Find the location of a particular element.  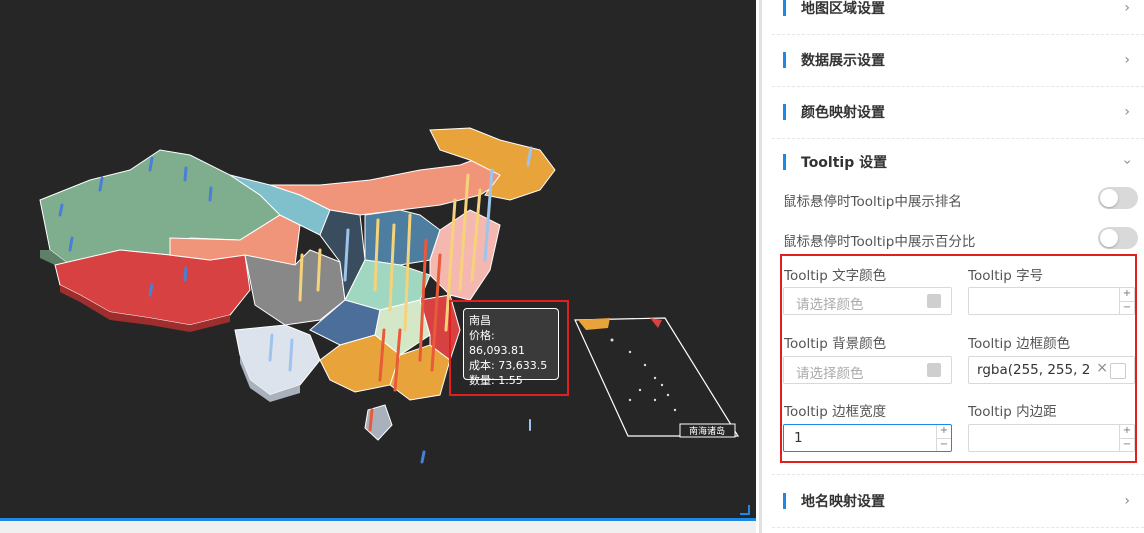

padding-input: + − is located at coordinates (1051, 438).